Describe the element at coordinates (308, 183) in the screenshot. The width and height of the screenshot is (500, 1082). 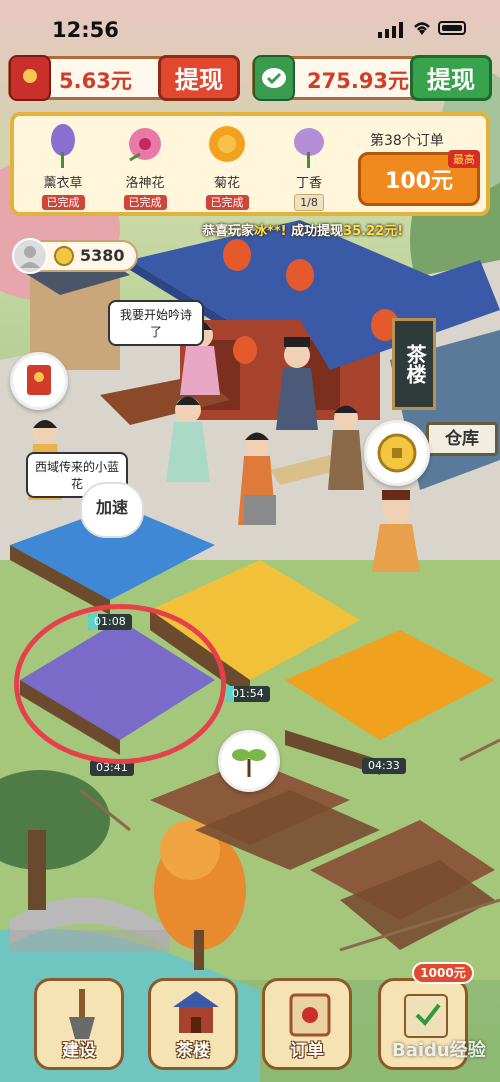
I see `order-item-name: 丁香` at that location.